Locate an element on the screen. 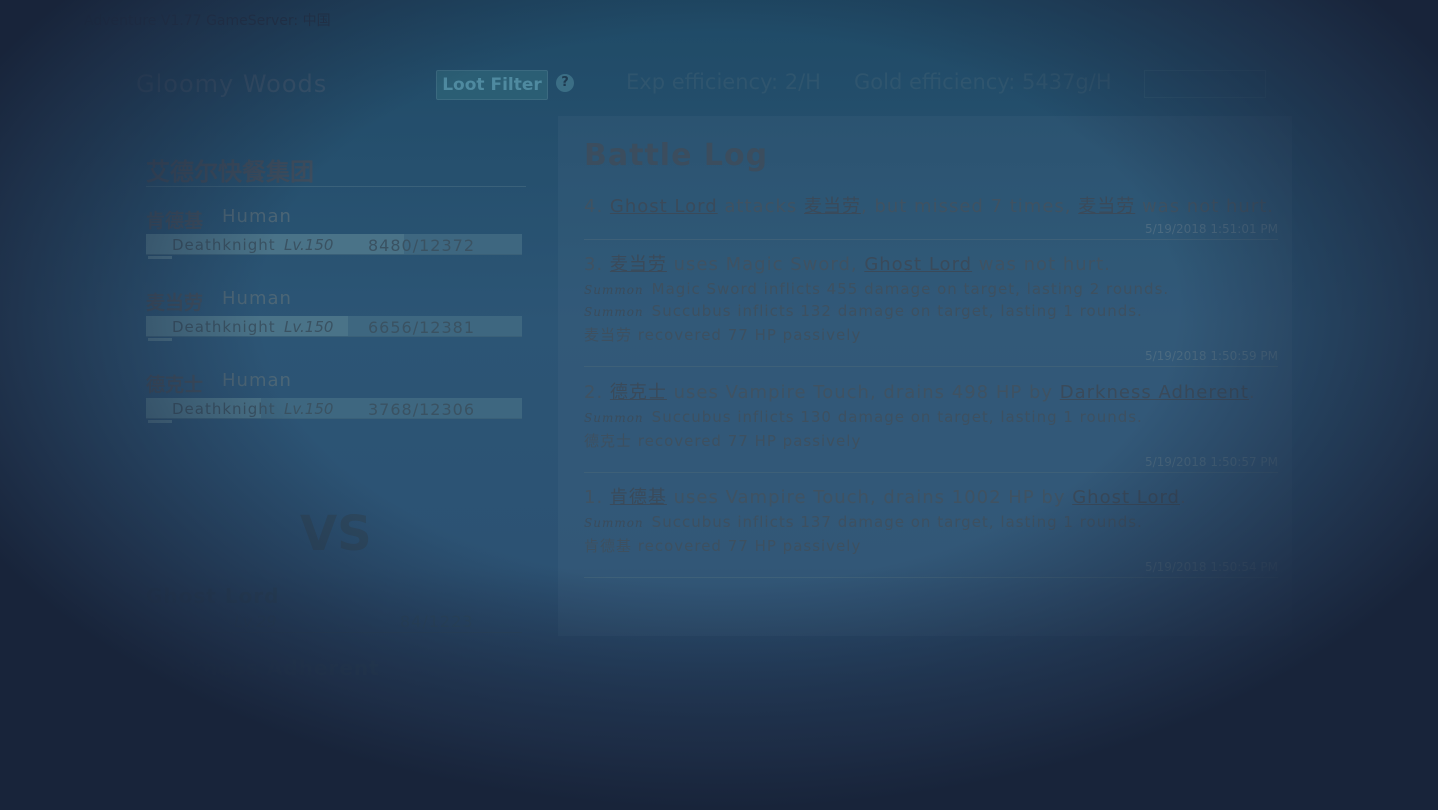  divider is located at coordinates (336, 186).